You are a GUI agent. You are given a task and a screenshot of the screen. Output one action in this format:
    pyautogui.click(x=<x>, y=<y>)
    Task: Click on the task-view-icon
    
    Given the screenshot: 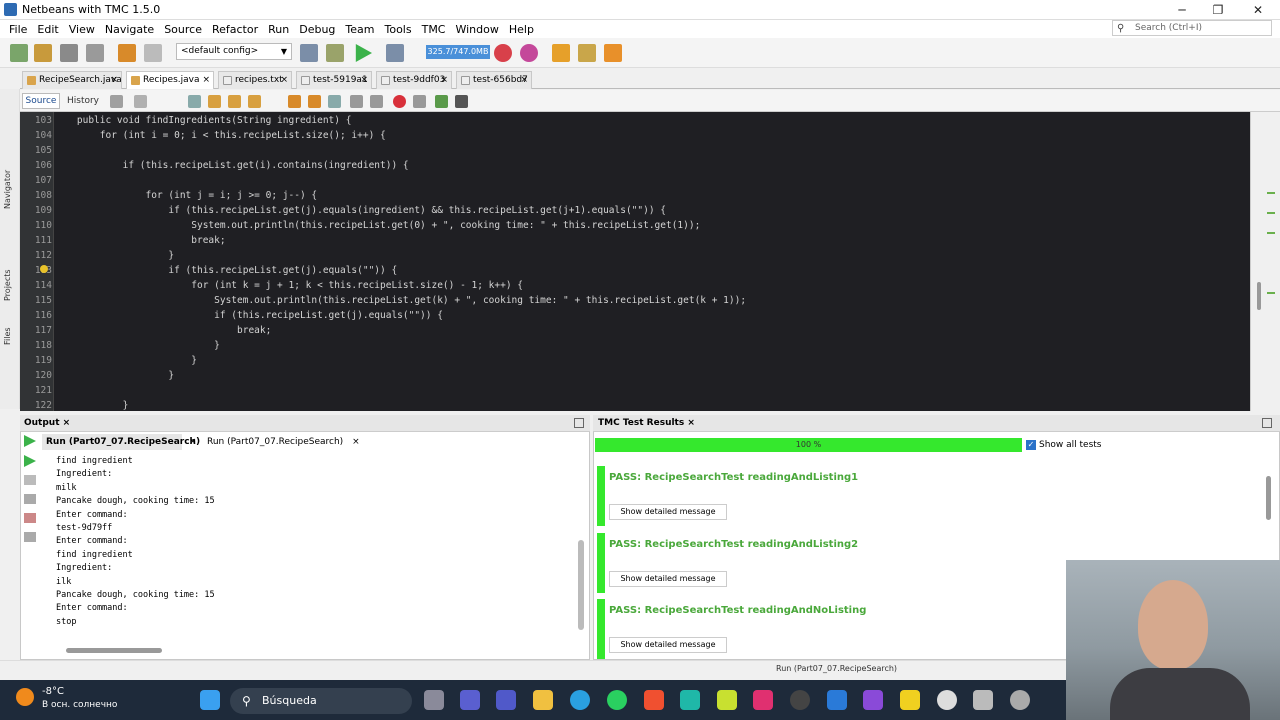 What is the action you would take?
    pyautogui.click(x=434, y=700)
    